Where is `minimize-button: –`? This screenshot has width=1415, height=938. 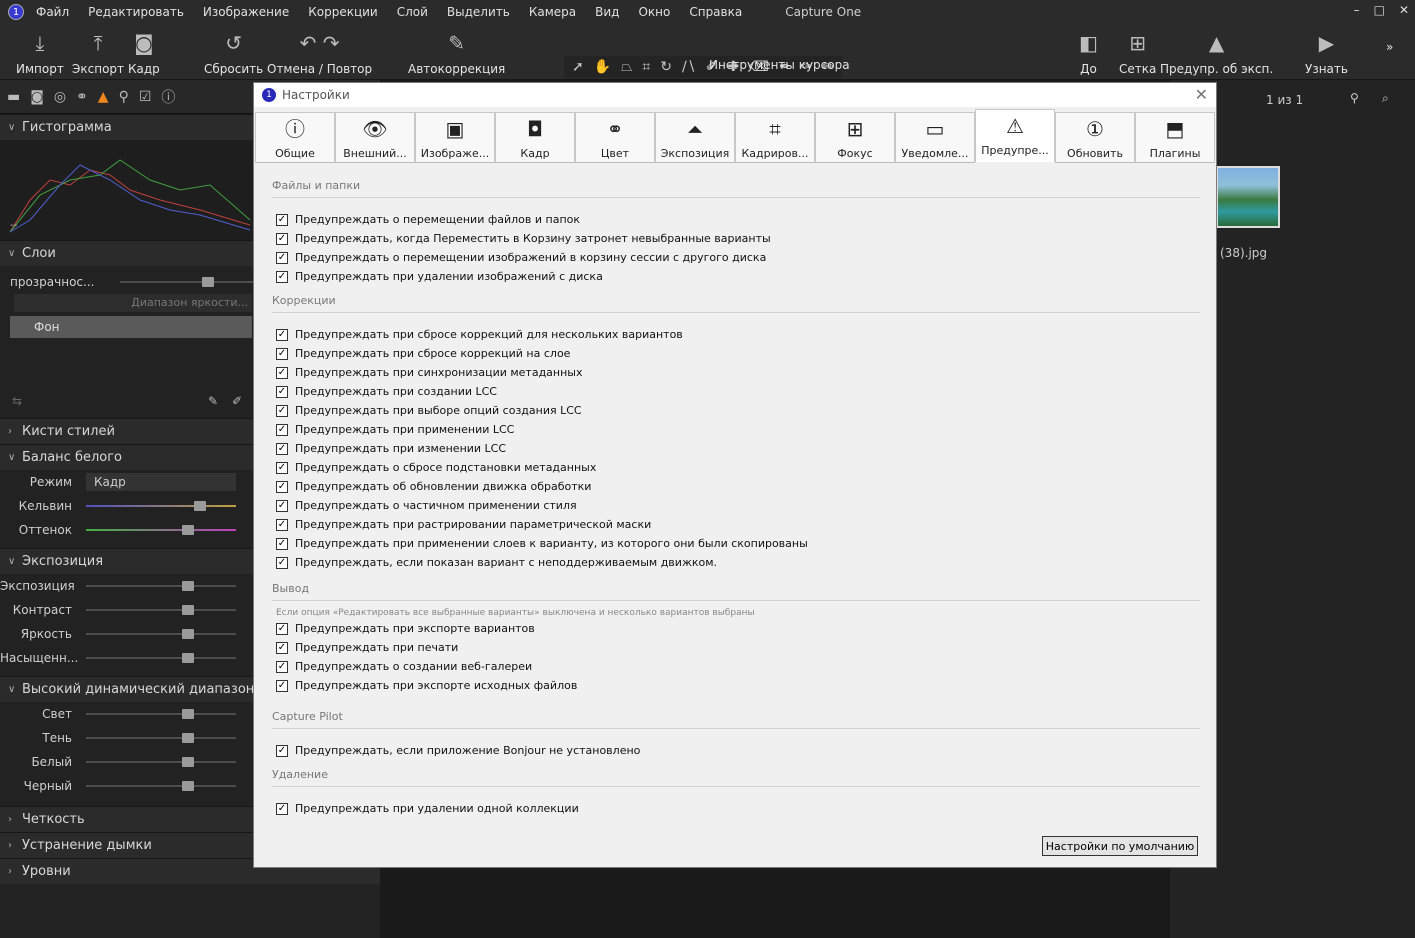 minimize-button: – is located at coordinates (1357, 10).